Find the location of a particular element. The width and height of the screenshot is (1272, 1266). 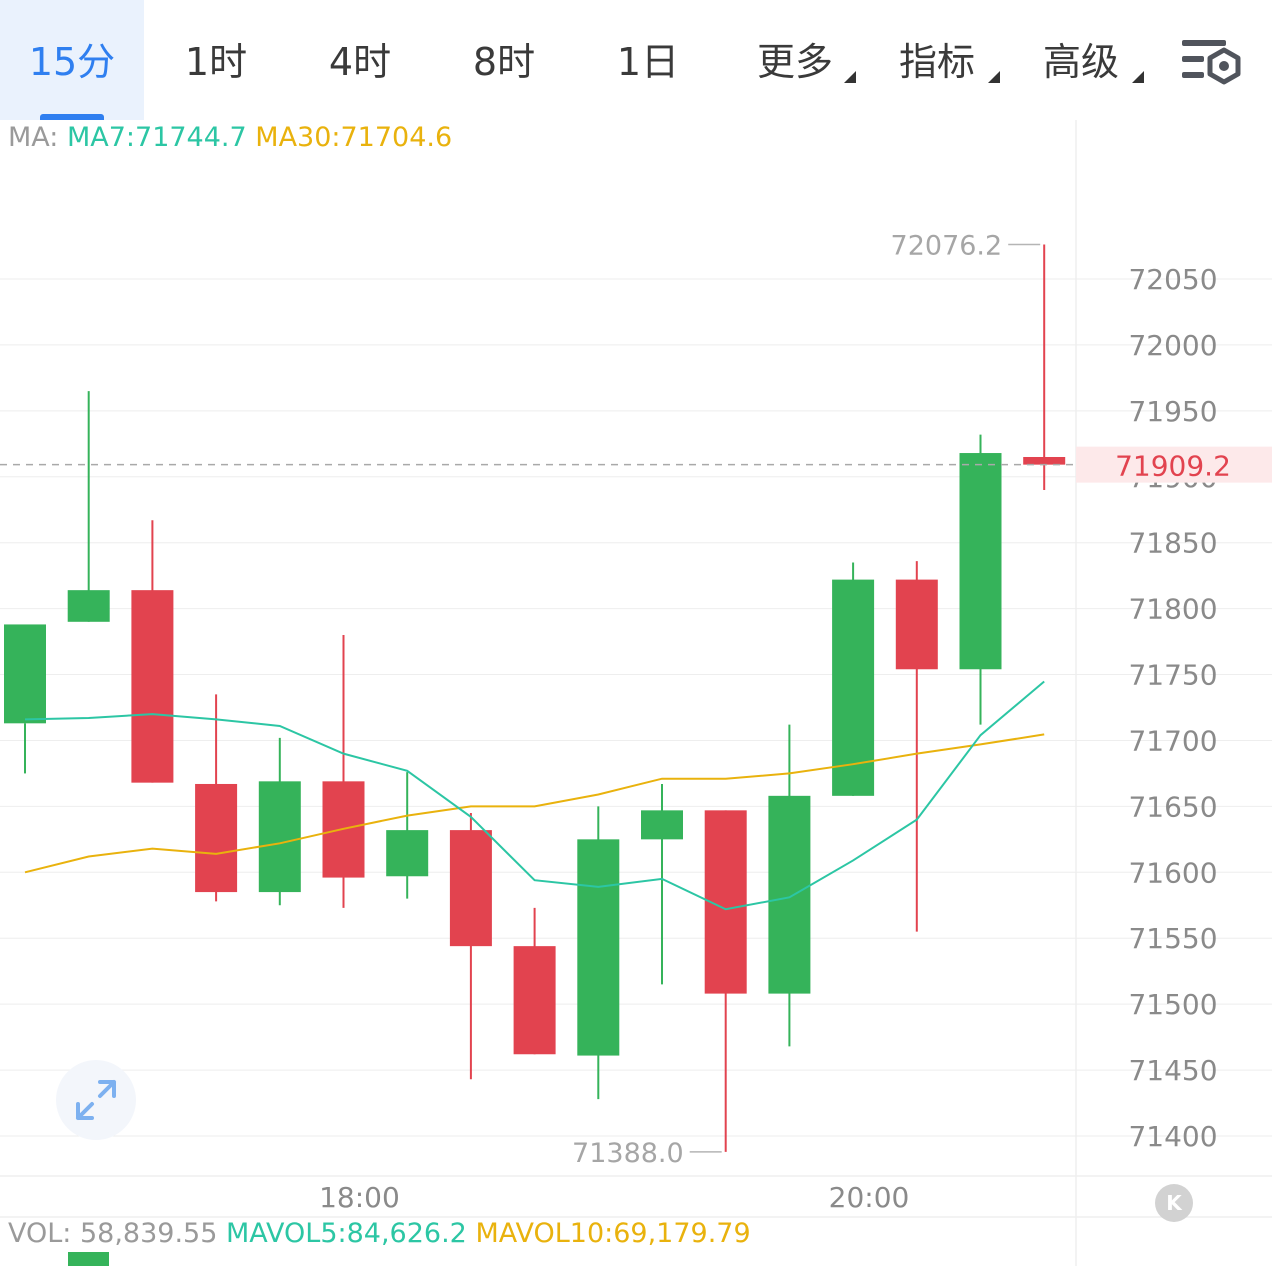

y-tick-label: 71650 is located at coordinates (1172, 806).